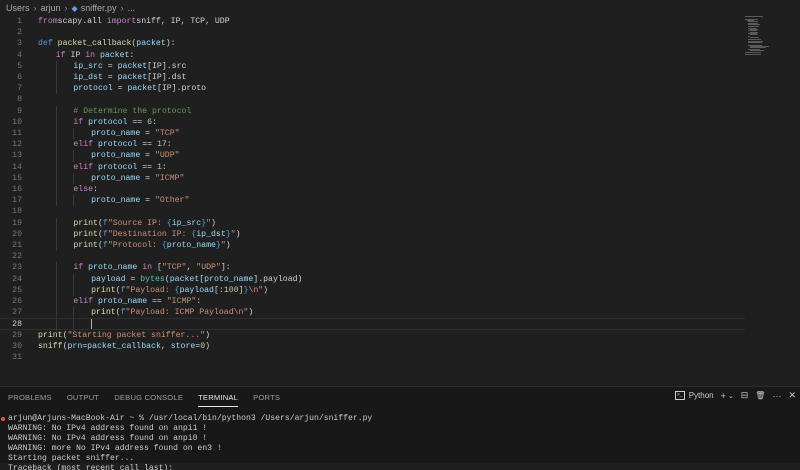  Describe the element at coordinates (372, 223) in the screenshot. I see `code-line: 19 print(f"Source IP: {ip_src}")` at that location.